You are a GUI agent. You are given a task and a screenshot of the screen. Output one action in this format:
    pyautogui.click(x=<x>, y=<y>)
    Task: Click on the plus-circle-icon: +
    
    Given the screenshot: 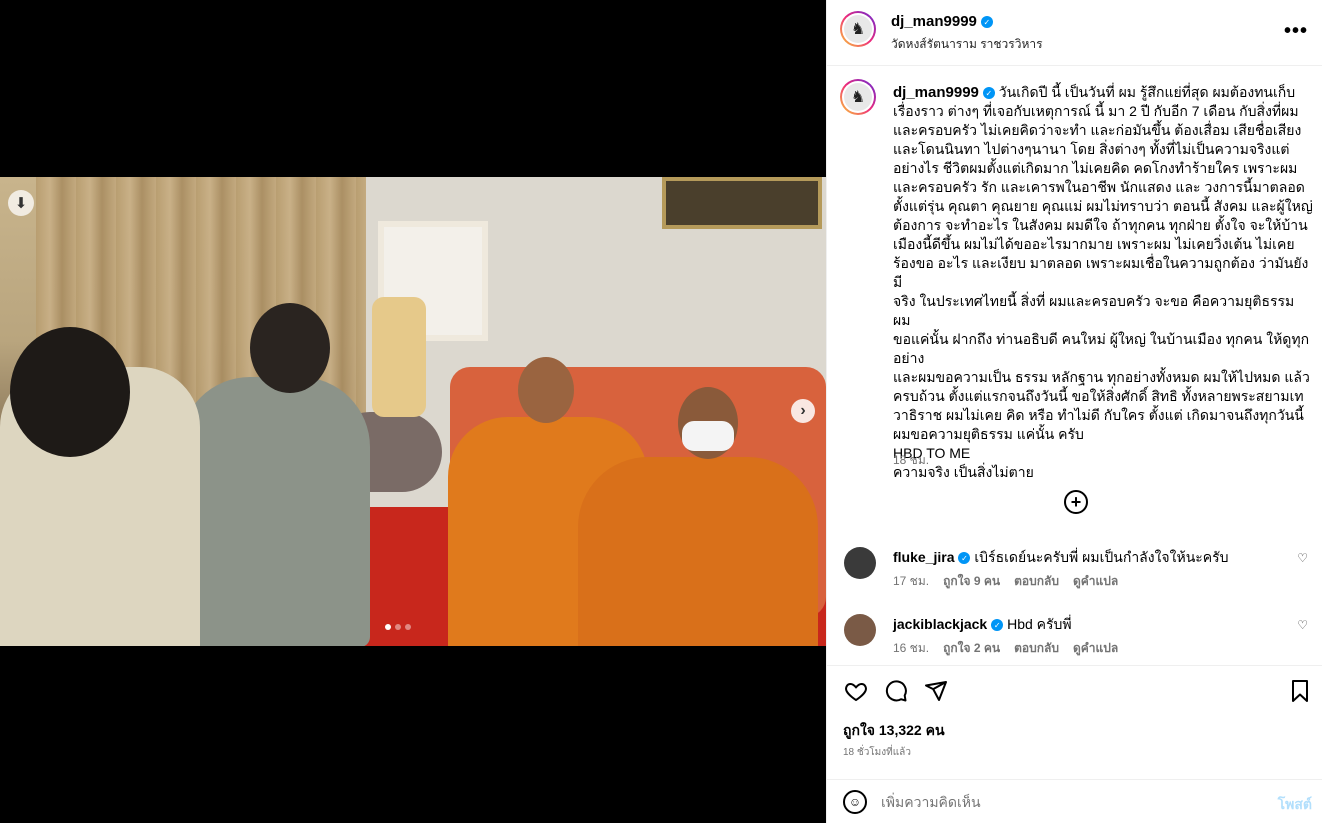 What is the action you would take?
    pyautogui.click(x=1076, y=502)
    